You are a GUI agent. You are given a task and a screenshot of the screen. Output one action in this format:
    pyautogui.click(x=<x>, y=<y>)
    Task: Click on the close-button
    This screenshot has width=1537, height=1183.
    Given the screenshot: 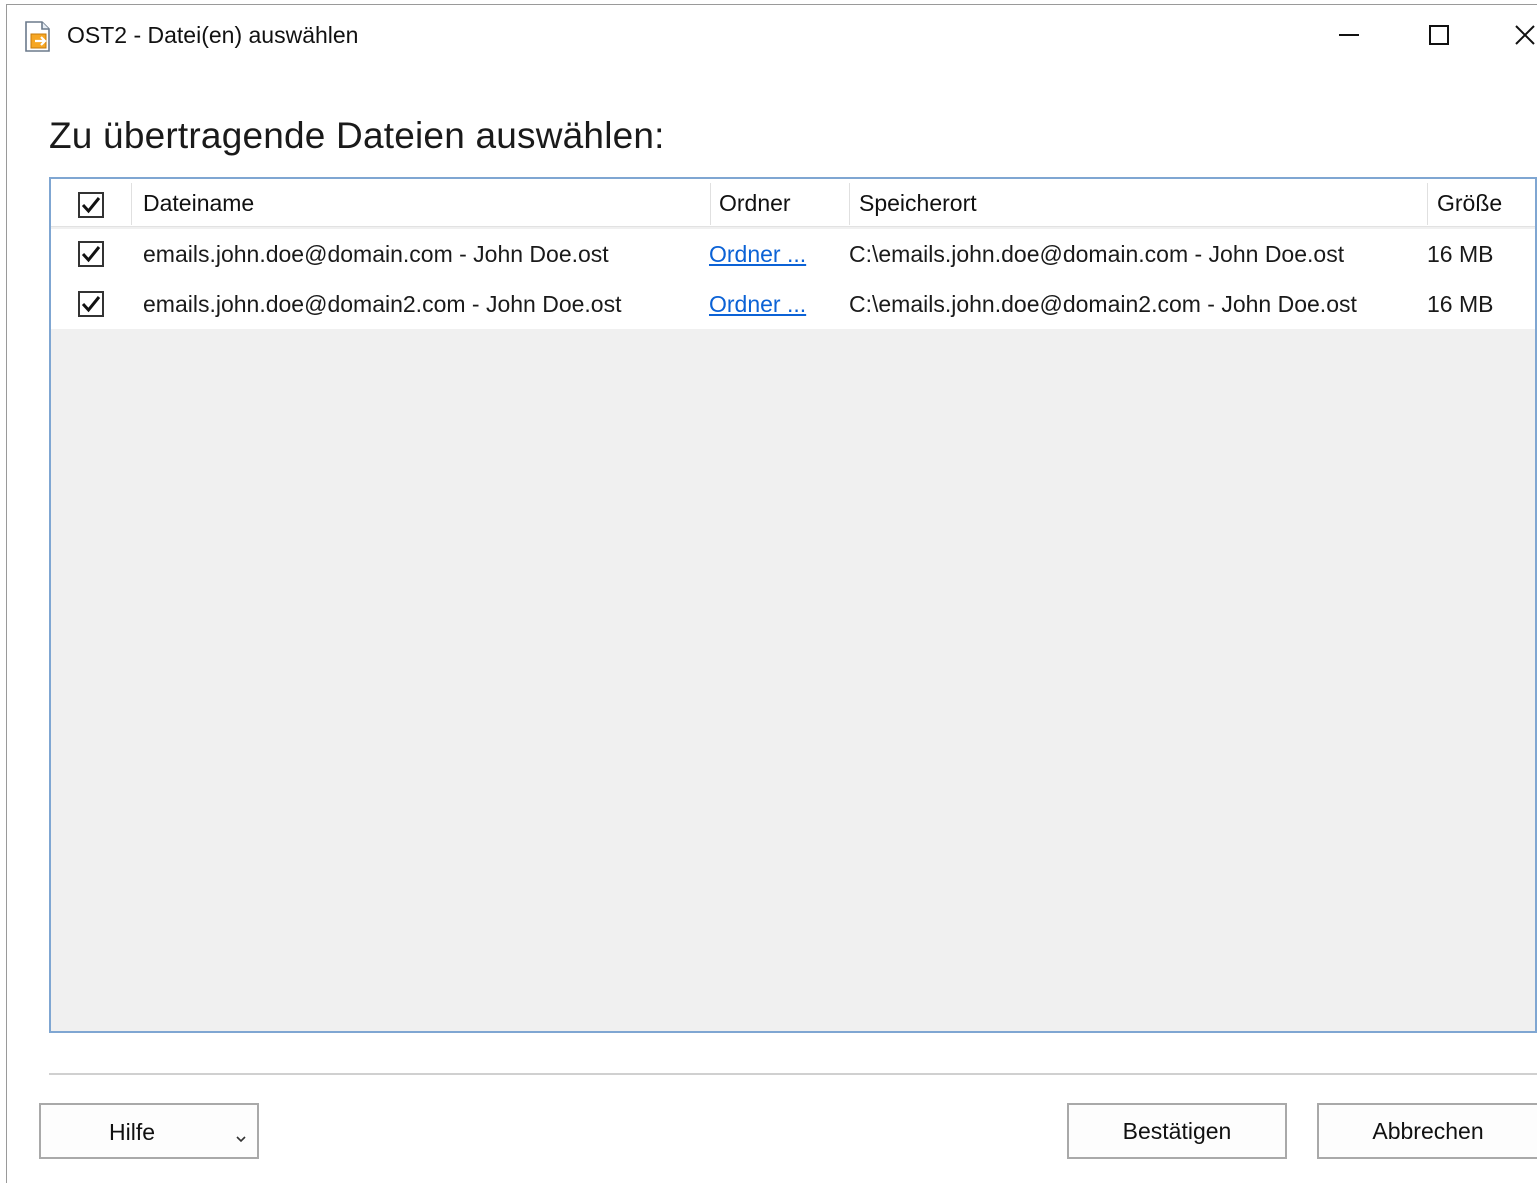 What is the action you would take?
    pyautogui.click(x=1516, y=35)
    